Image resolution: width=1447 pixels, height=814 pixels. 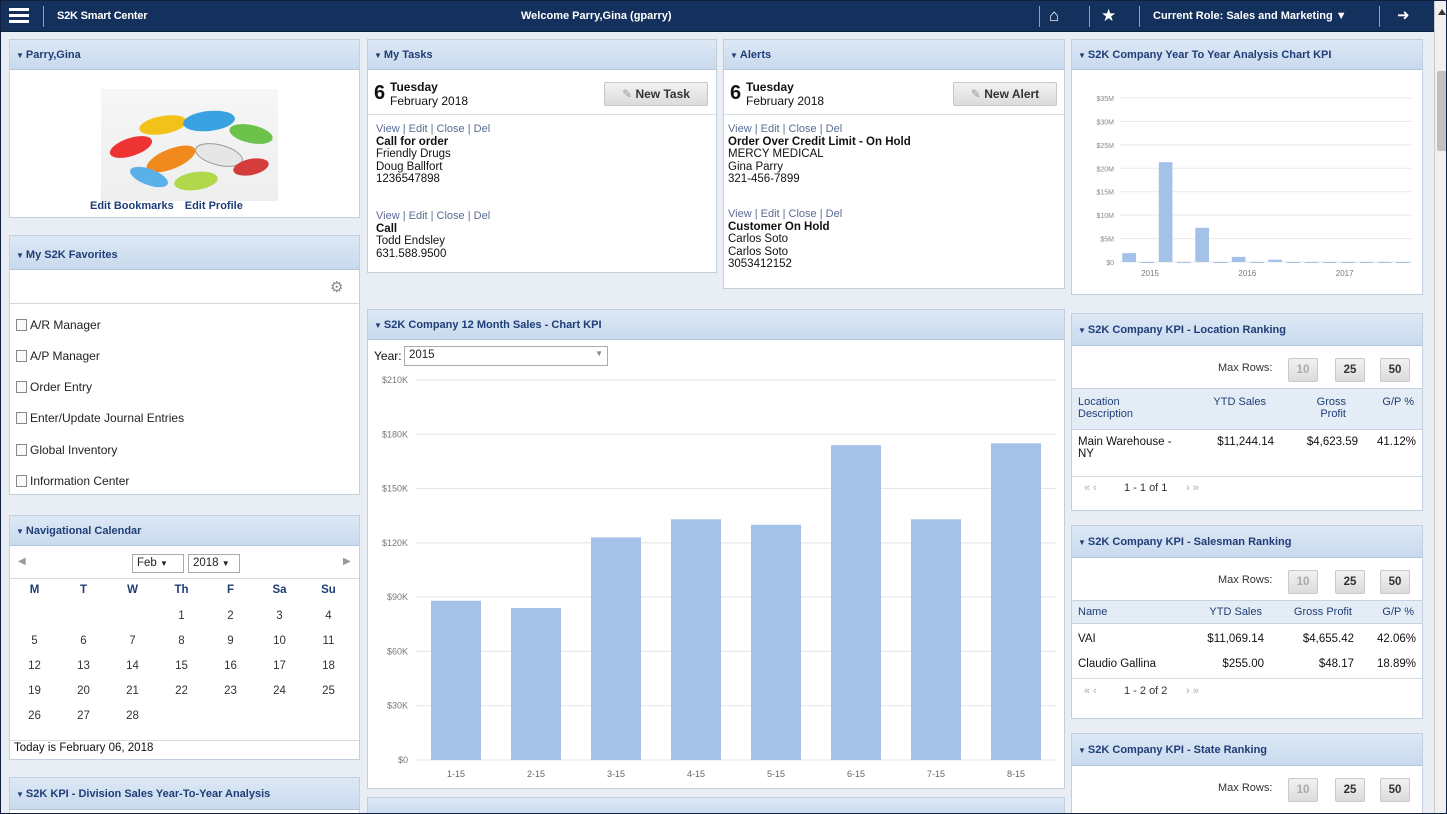 I want to click on calendar-day: 16, so click(x=230, y=666).